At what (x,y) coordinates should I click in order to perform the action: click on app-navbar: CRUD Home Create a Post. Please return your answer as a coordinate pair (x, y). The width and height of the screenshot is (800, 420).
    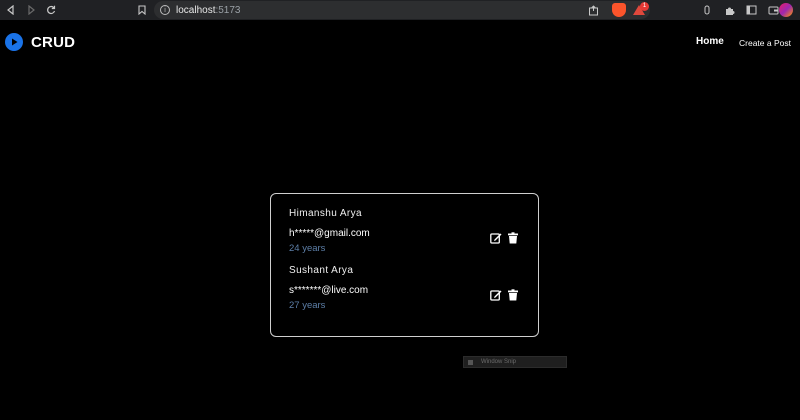
    Looking at the image, I should click on (400, 43).